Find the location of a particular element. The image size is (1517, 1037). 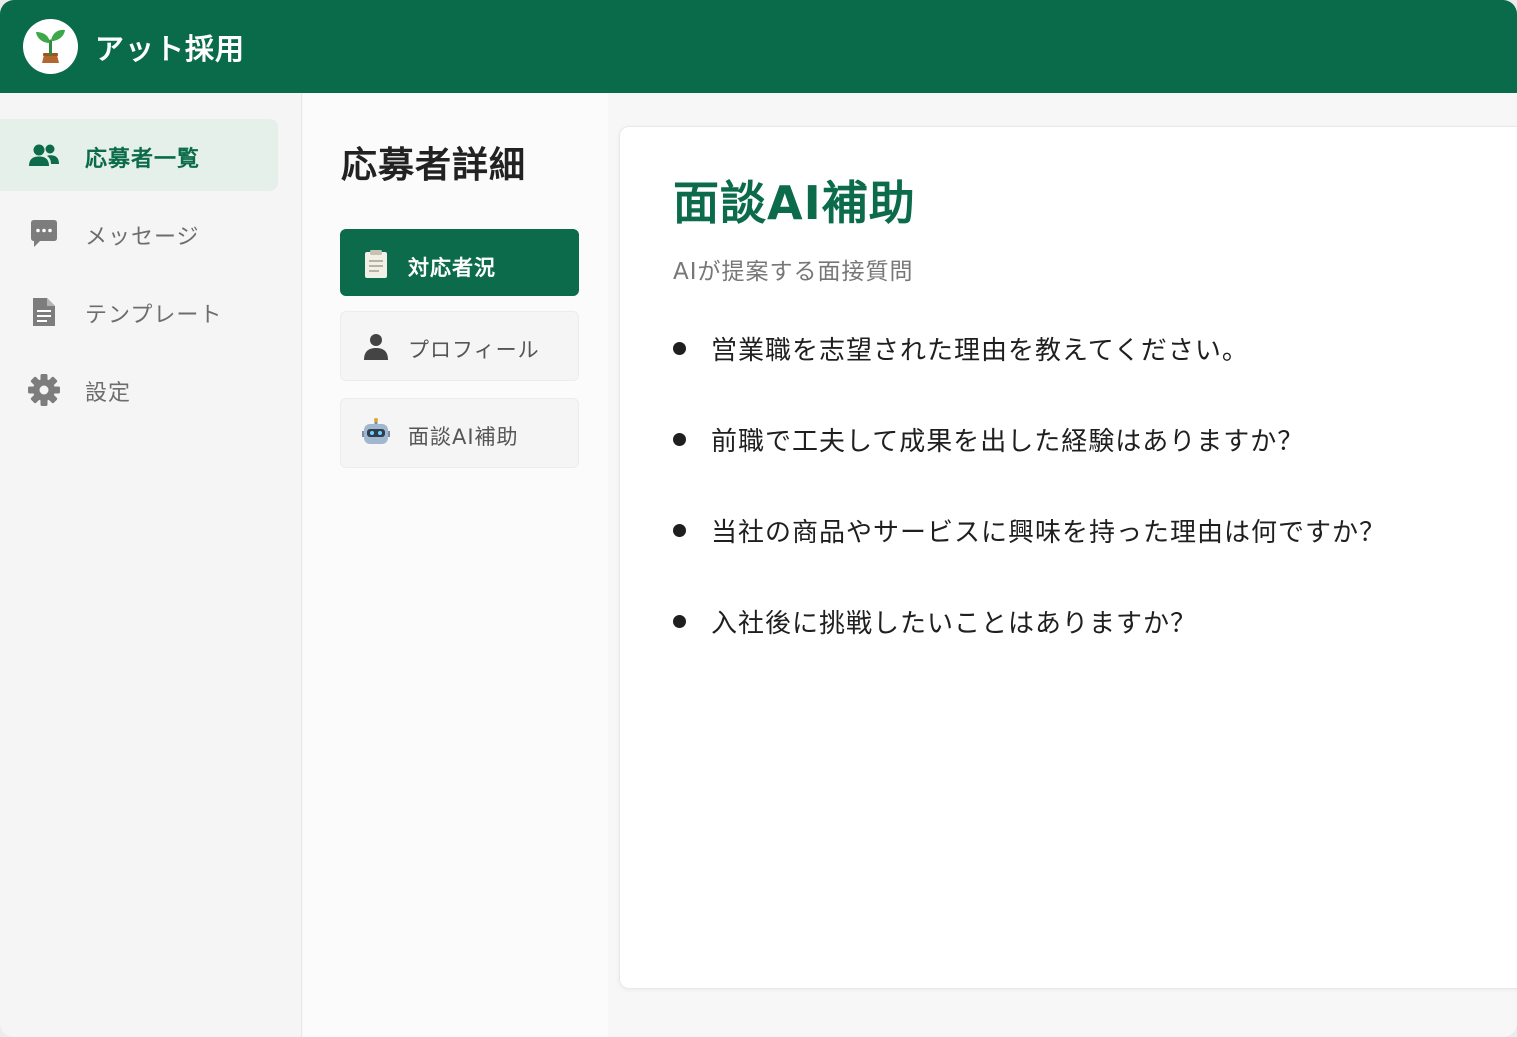

list-item: 当社の商品やサービスに興味を持った理由は何ですか？ is located at coordinates (1095, 557).